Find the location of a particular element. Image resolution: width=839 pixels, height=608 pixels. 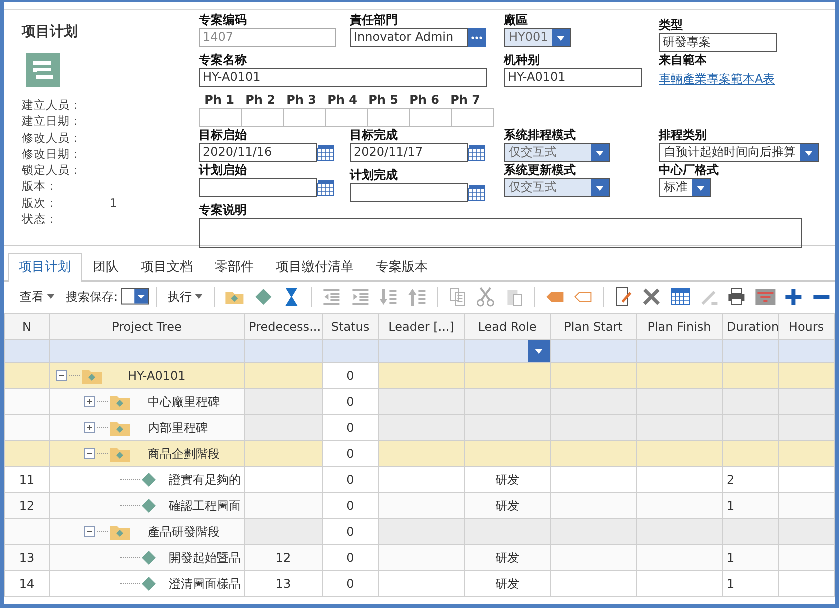

tree-cell: 開發起始暨品 is located at coordinates (147, 557).